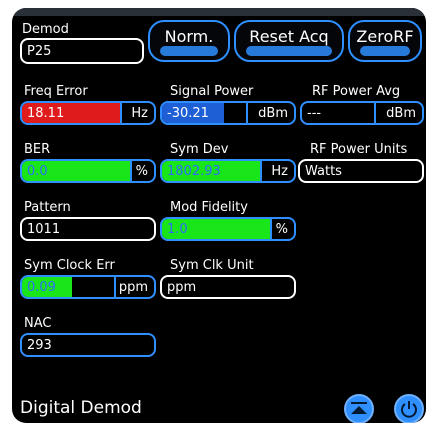 Image resolution: width=436 pixels, height=431 pixels. Describe the element at coordinates (41, 287) in the screenshot. I see `sym-clock-err-value: 0.09` at that location.